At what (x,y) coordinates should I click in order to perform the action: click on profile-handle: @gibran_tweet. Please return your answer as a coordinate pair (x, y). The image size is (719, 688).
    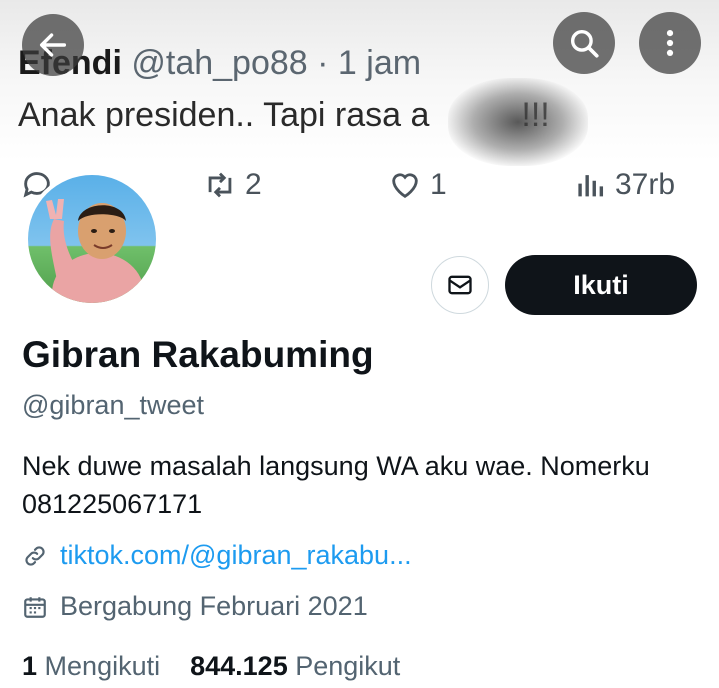
    Looking at the image, I should click on (113, 405).